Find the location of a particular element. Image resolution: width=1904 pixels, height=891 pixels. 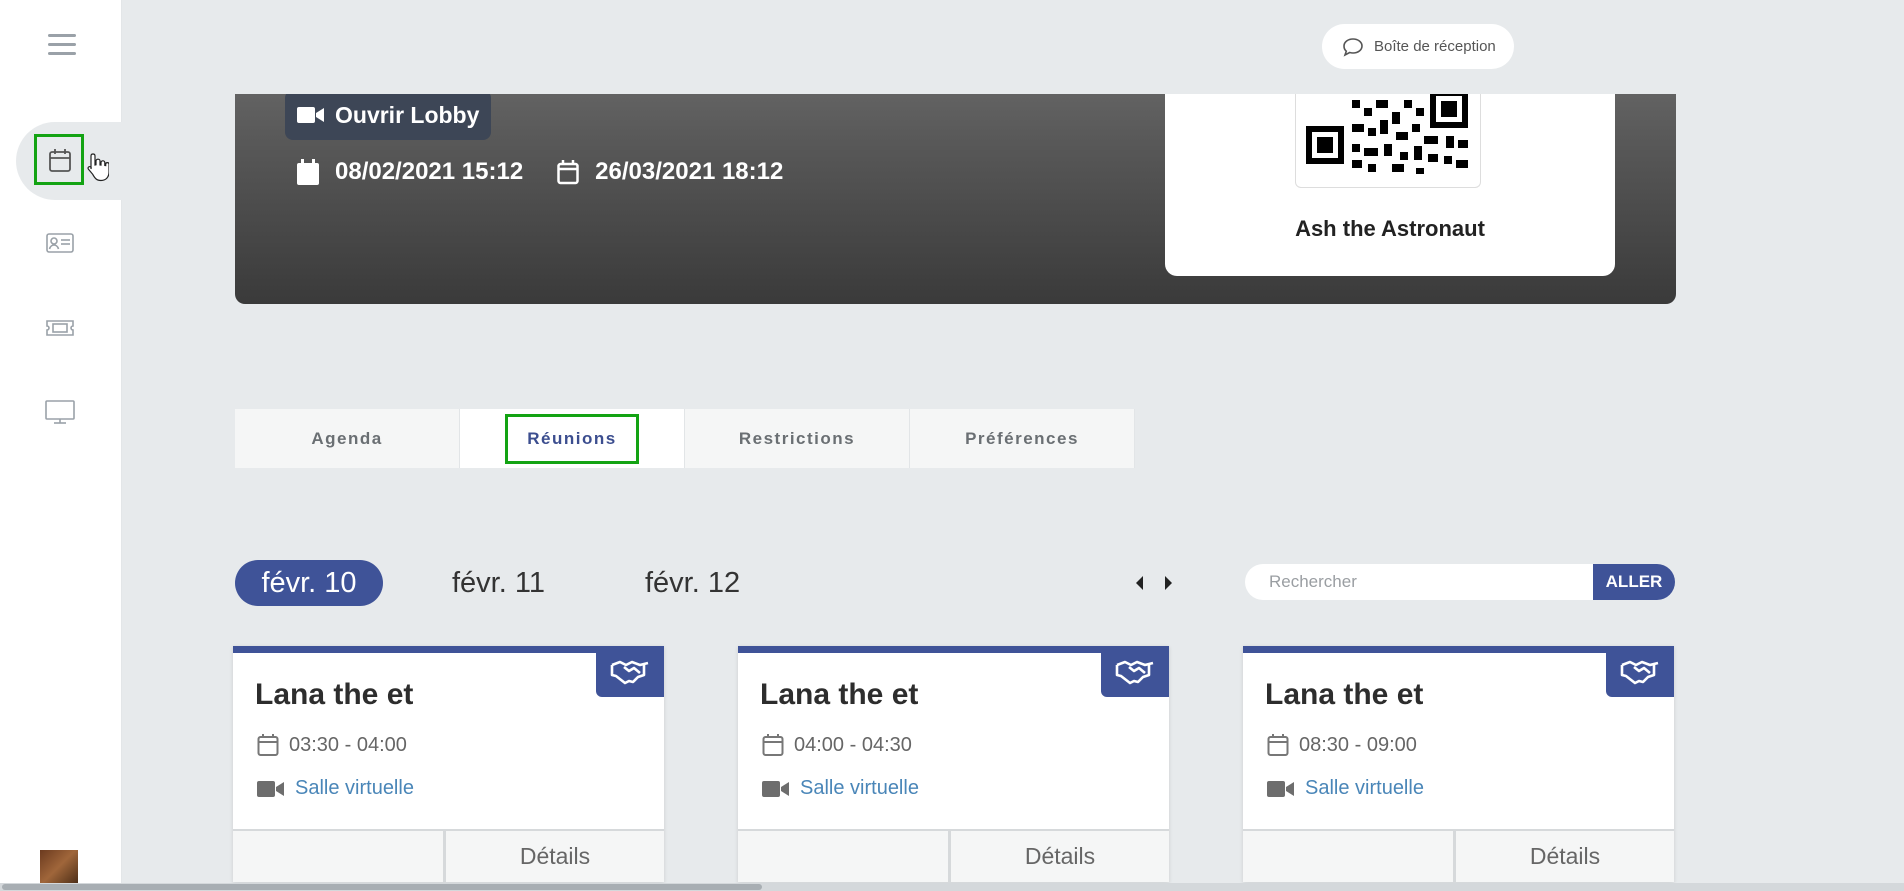

tab-reunions-label: Réunions is located at coordinates (572, 438).